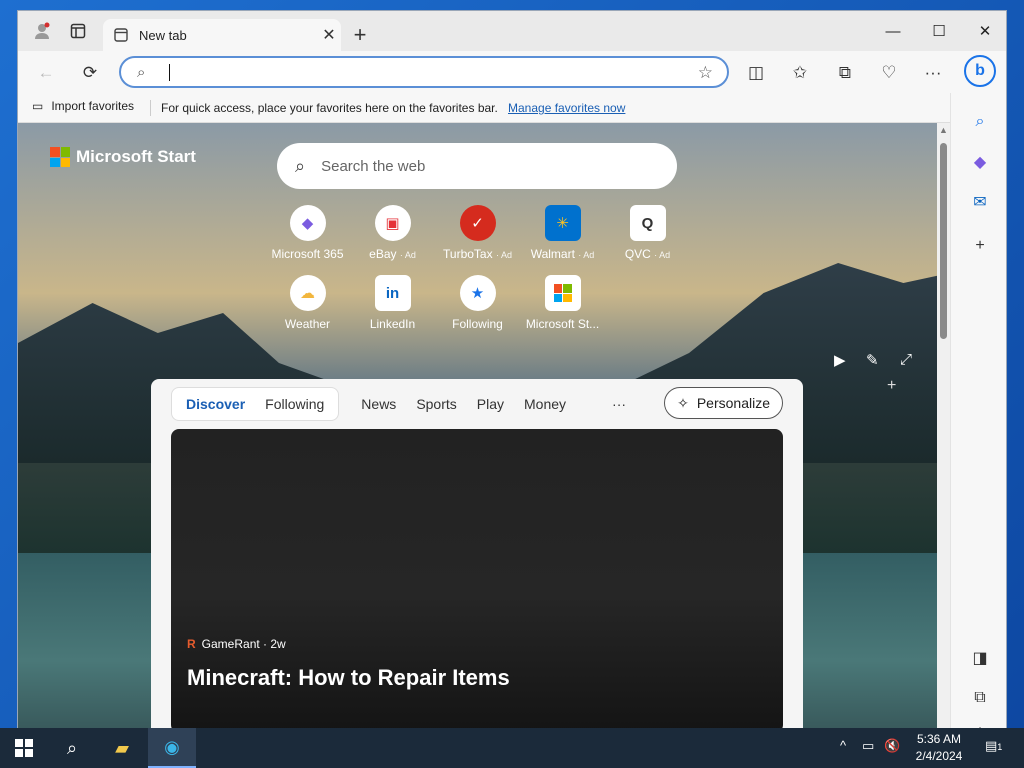 The width and height of the screenshot is (1024, 768). What do you see at coordinates (477, 223) in the screenshot?
I see `turbotax-icon: ✓` at bounding box center [477, 223].